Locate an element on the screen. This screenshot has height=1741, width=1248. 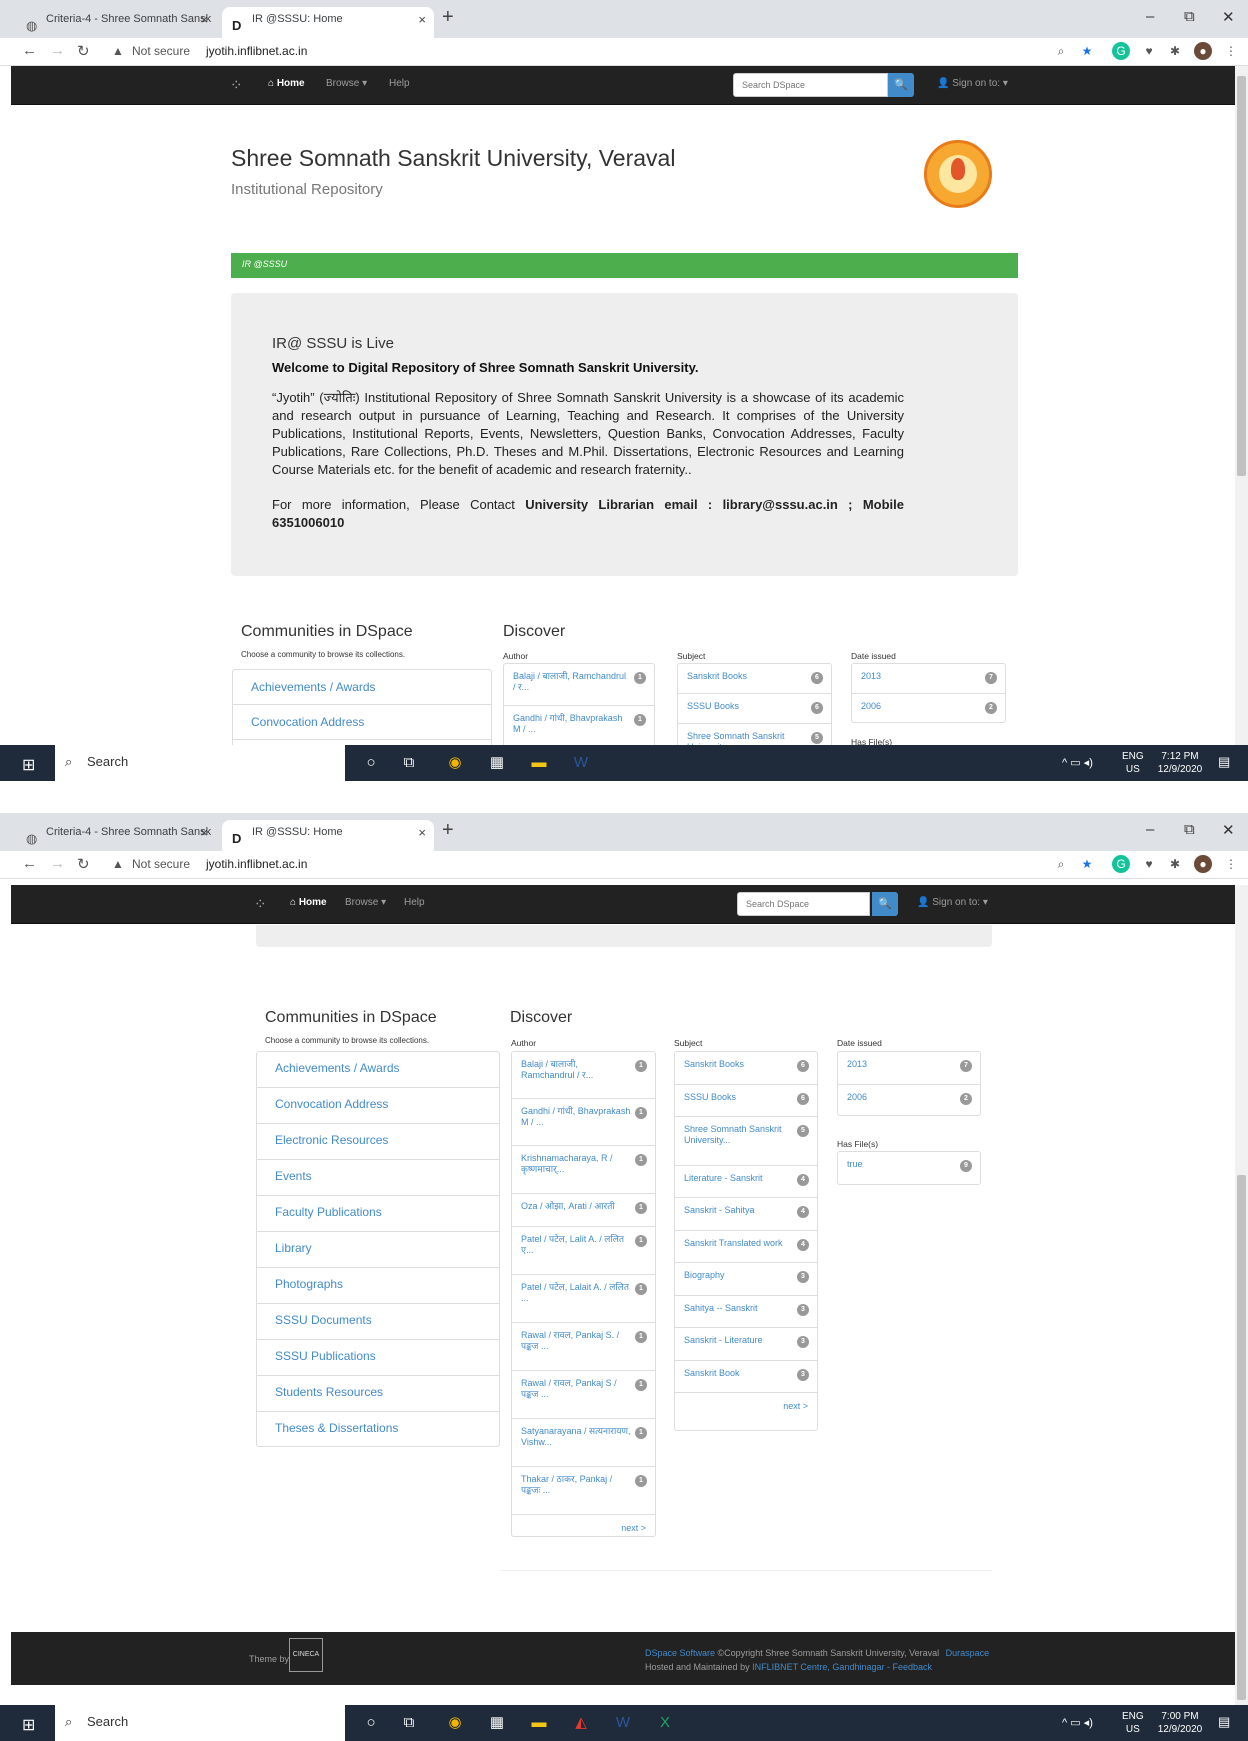
minimize-button: – is located at coordinates (1150, 16).